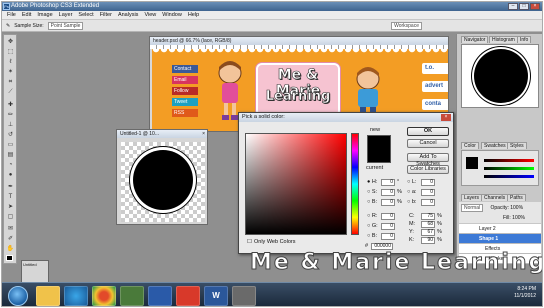 The height and width of the screenshot is (308, 544). What do you see at coordinates (48, 296) in the screenshot?
I see `explorer-taskbar-icon` at bounding box center [48, 296].